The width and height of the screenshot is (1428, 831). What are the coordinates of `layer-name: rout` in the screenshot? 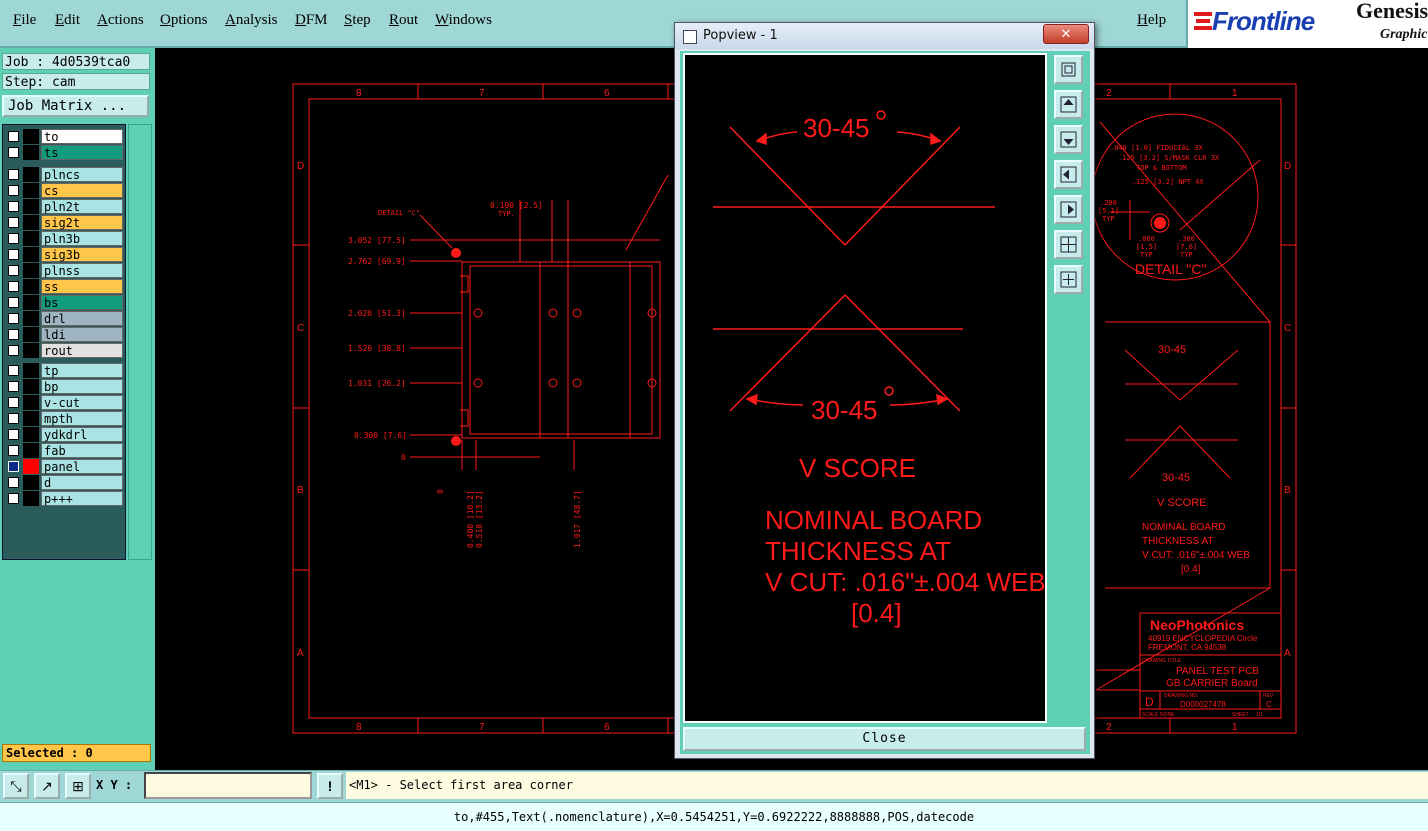 It's located at (82, 350).